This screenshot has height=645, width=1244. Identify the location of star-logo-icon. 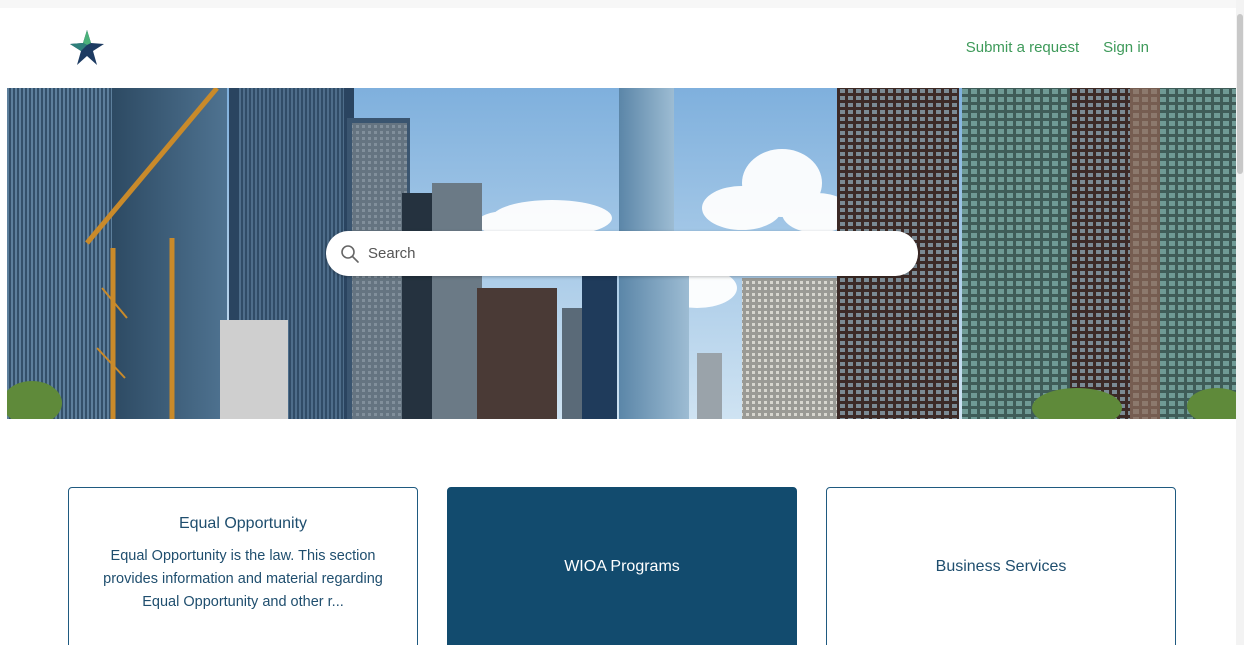
(87, 48).